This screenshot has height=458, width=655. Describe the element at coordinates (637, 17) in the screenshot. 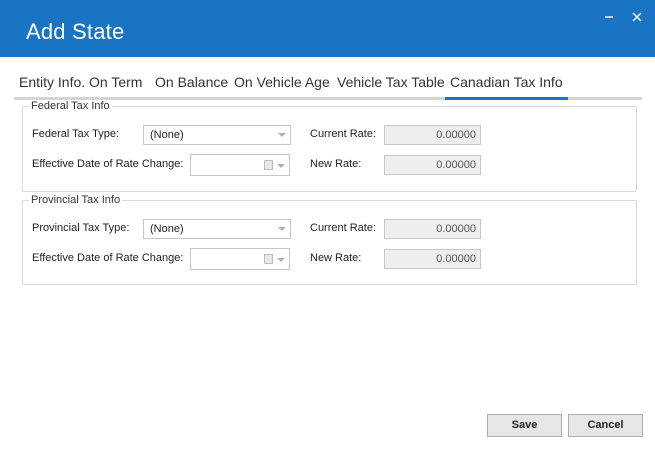

I see `close-icon` at that location.